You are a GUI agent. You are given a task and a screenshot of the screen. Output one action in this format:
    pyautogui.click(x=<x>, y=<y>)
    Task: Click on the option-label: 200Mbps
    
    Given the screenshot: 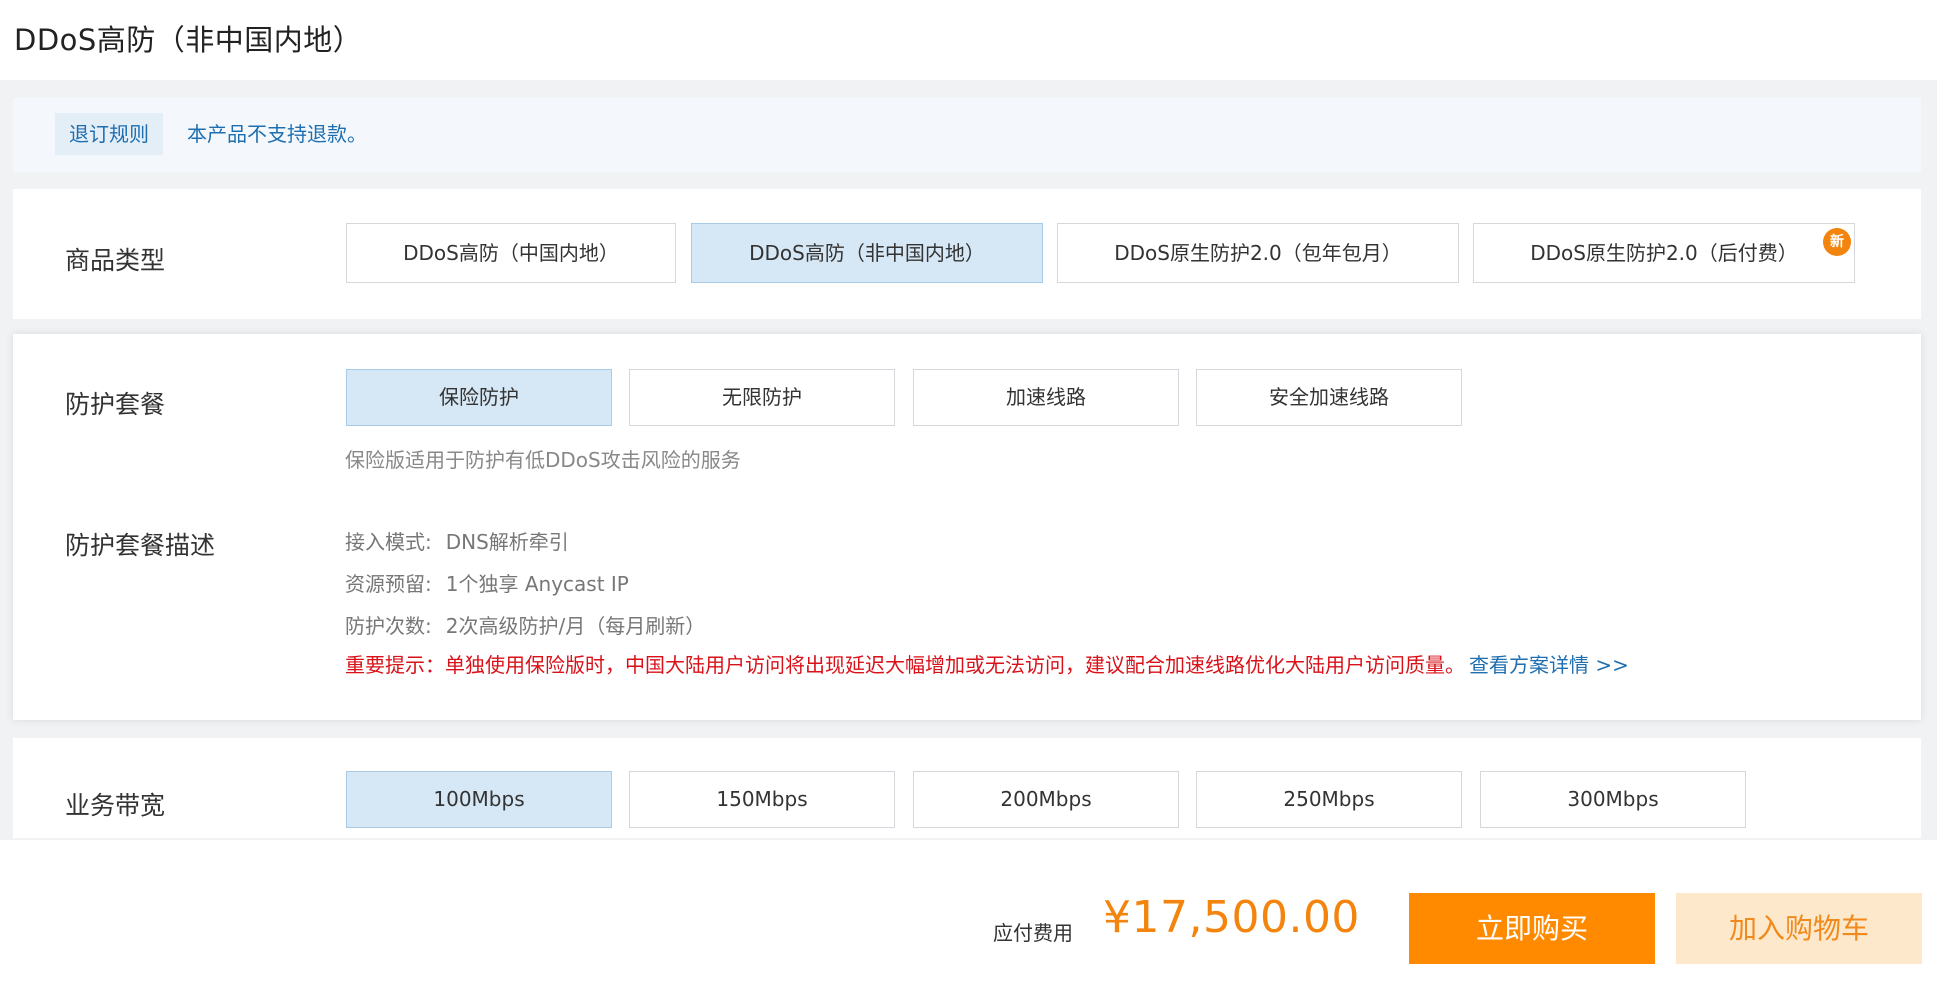 What is the action you would take?
    pyautogui.click(x=1046, y=799)
    